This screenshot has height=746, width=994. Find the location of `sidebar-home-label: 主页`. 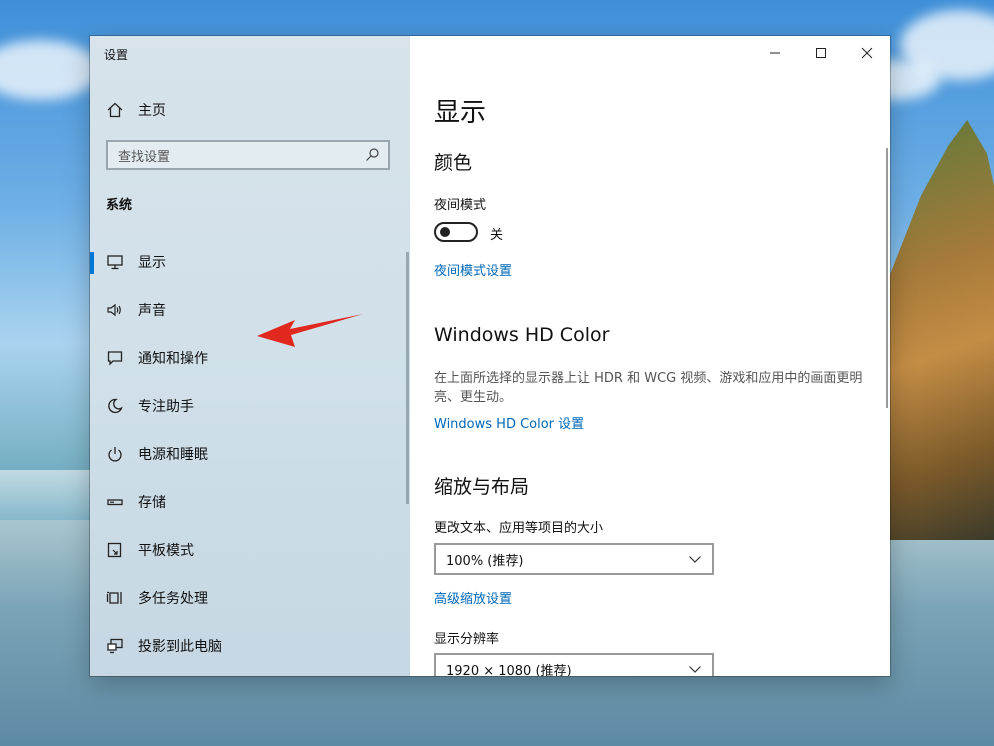

sidebar-home-label: 主页 is located at coordinates (152, 111).